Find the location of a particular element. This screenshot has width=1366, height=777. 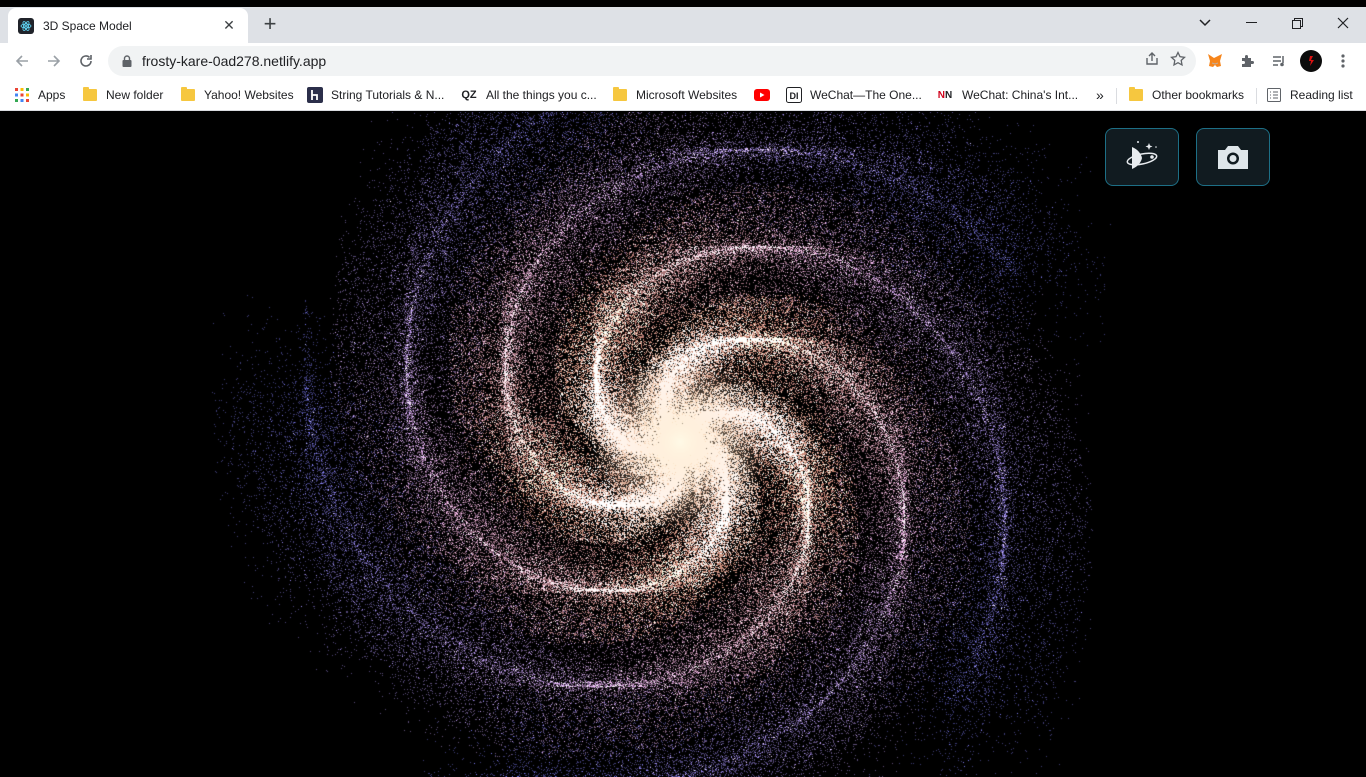

bookmark-yahoo-websites: Yahoo! Websites is located at coordinates (237, 95).